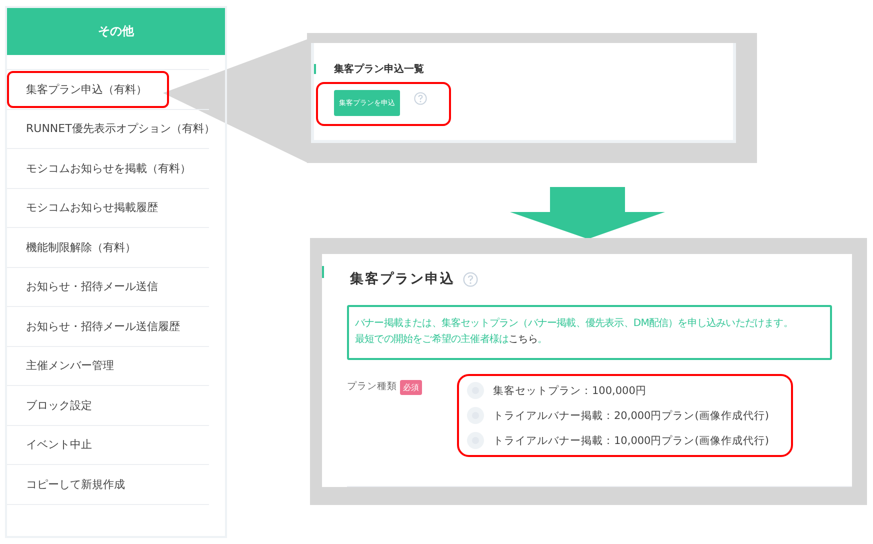 The height and width of the screenshot is (544, 873). Describe the element at coordinates (631, 441) in the screenshot. I see `option-label: トライアルバナー掲載：10,000円プラン(画像作成代行)` at that location.